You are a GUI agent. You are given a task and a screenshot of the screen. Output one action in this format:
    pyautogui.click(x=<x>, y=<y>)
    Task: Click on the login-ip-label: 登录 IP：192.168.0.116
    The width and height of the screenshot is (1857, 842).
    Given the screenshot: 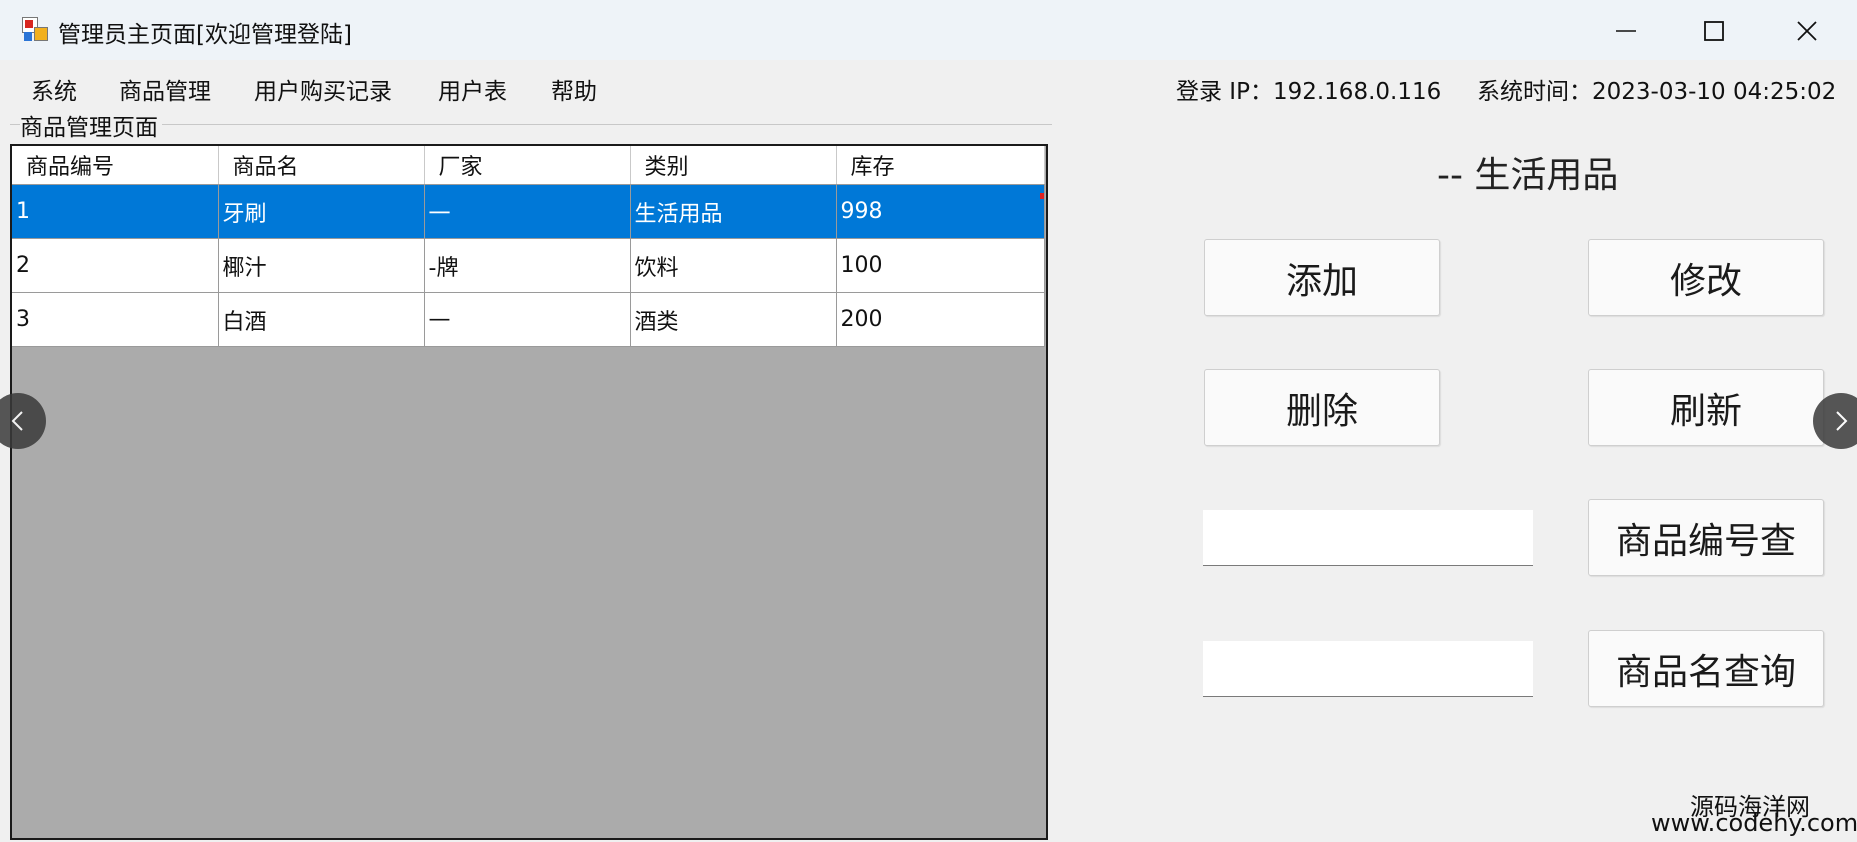 What is the action you would take?
    pyautogui.click(x=1309, y=92)
    